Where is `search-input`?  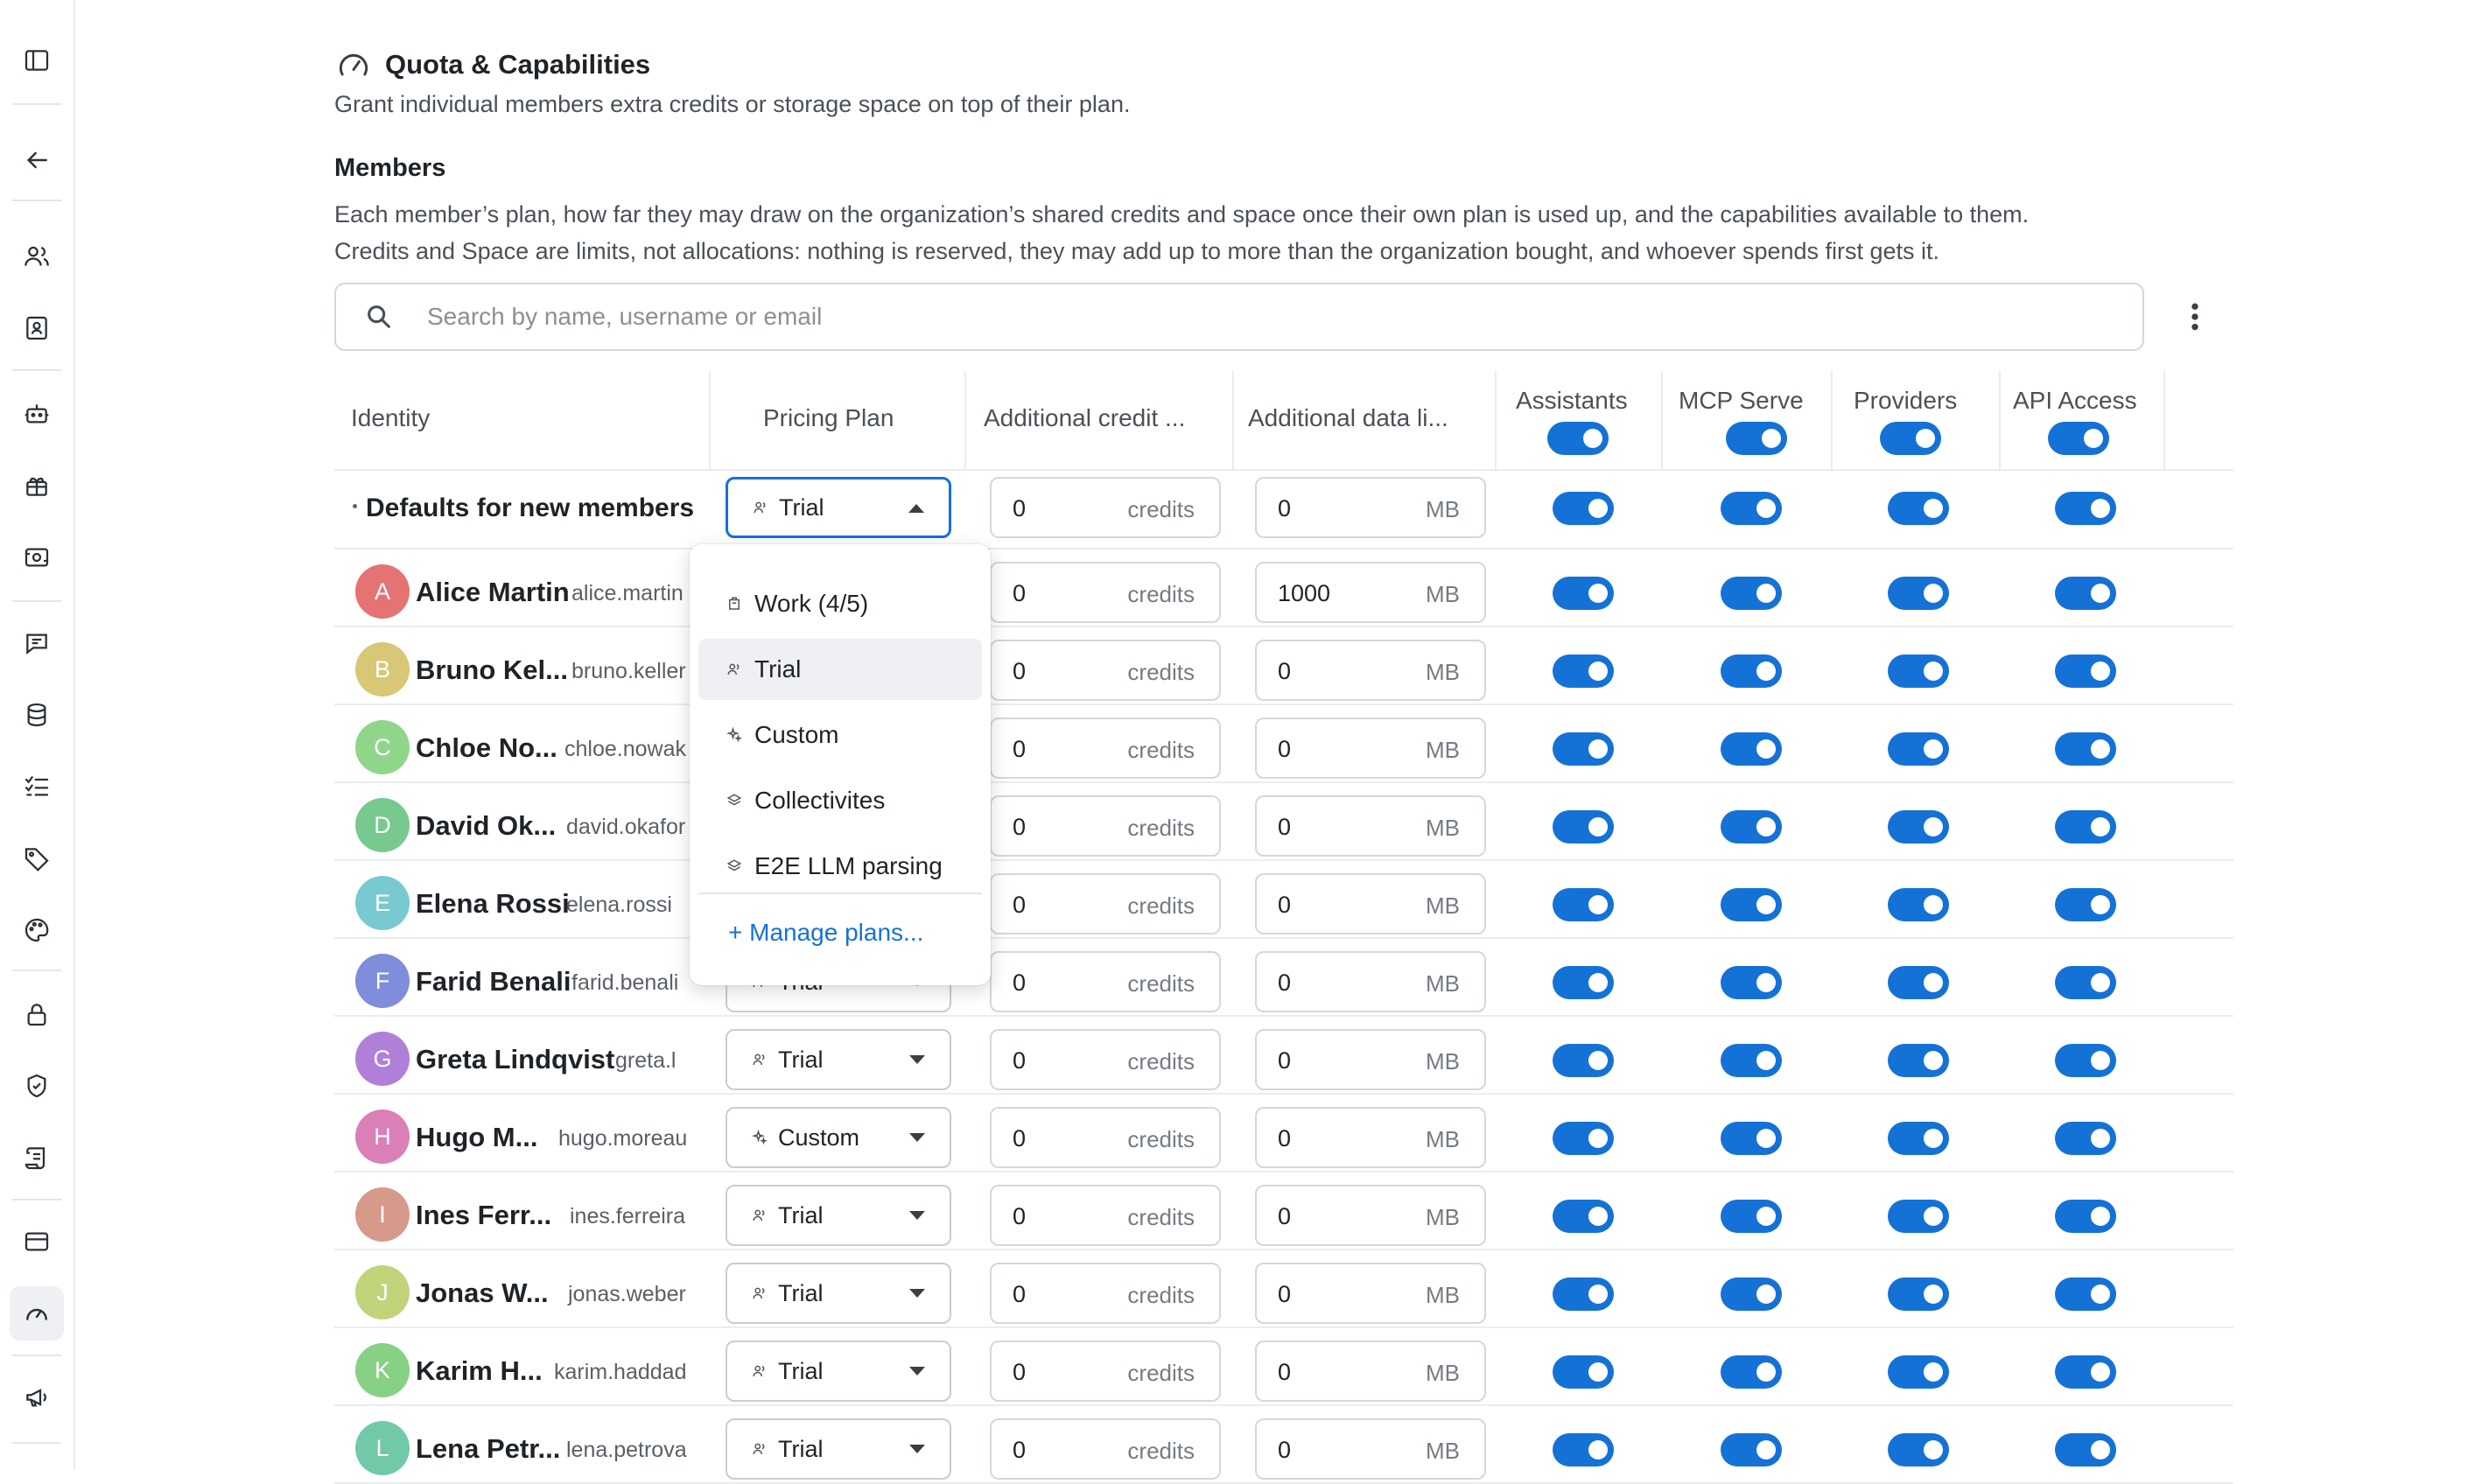
search-input is located at coordinates (1283, 317).